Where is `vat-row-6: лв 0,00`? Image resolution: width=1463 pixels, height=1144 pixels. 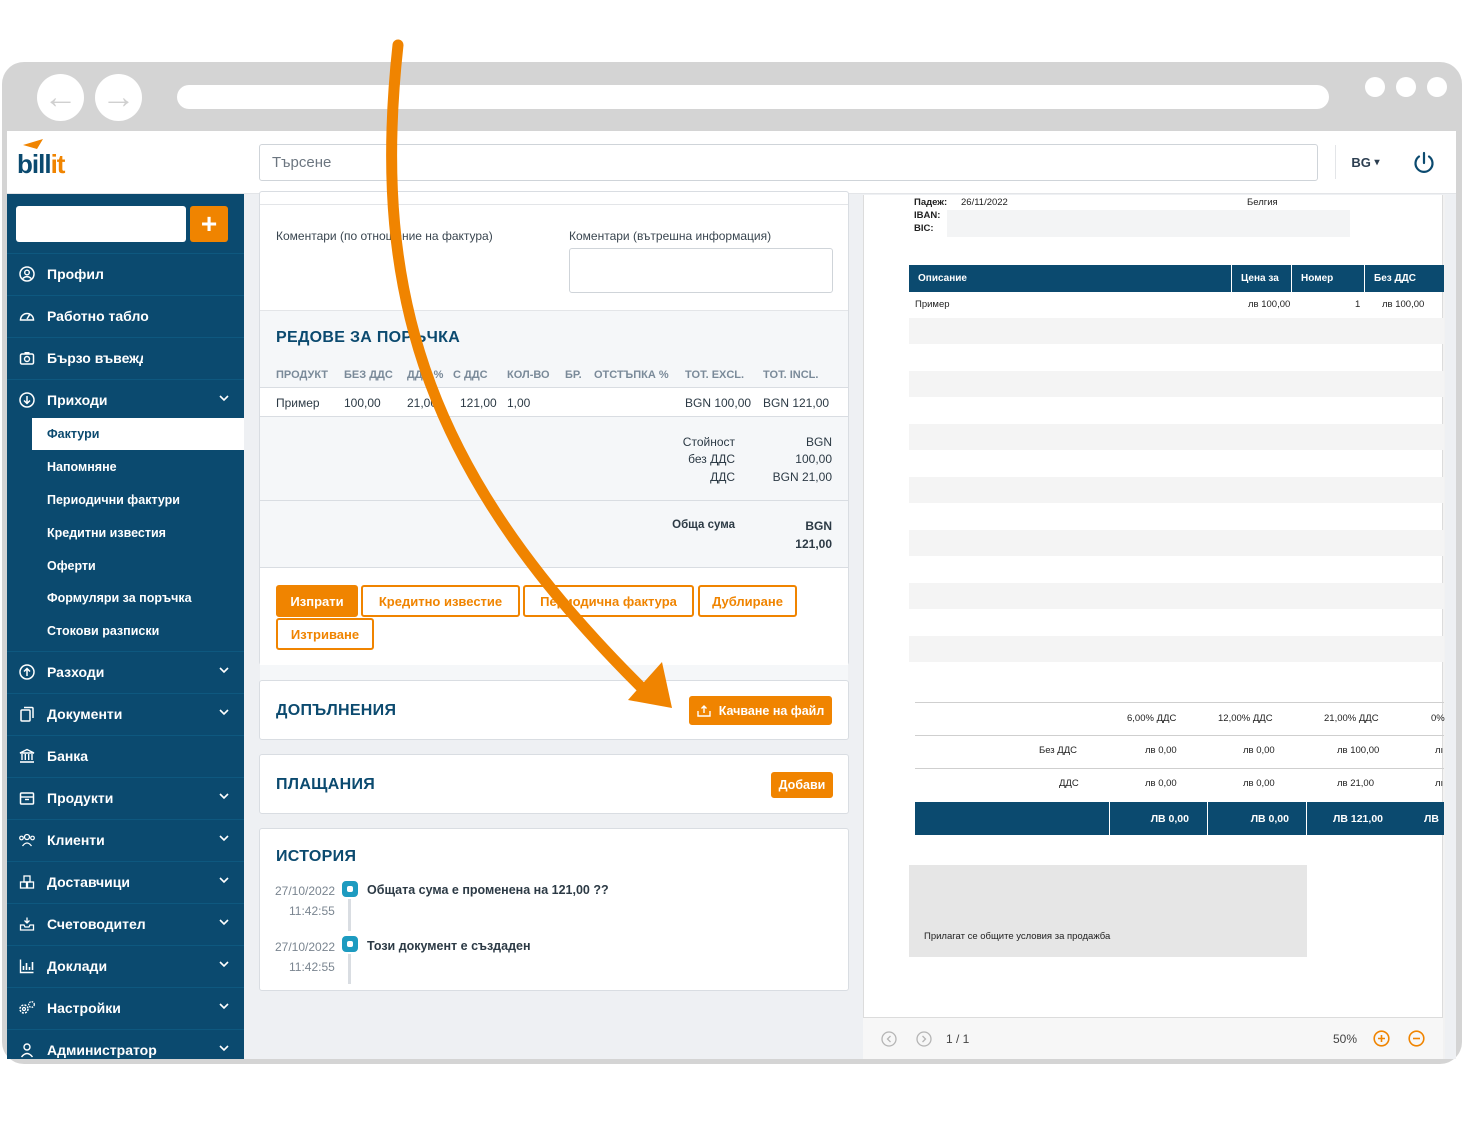
vat-row-6: лв 0,00 is located at coordinates (1161, 783).